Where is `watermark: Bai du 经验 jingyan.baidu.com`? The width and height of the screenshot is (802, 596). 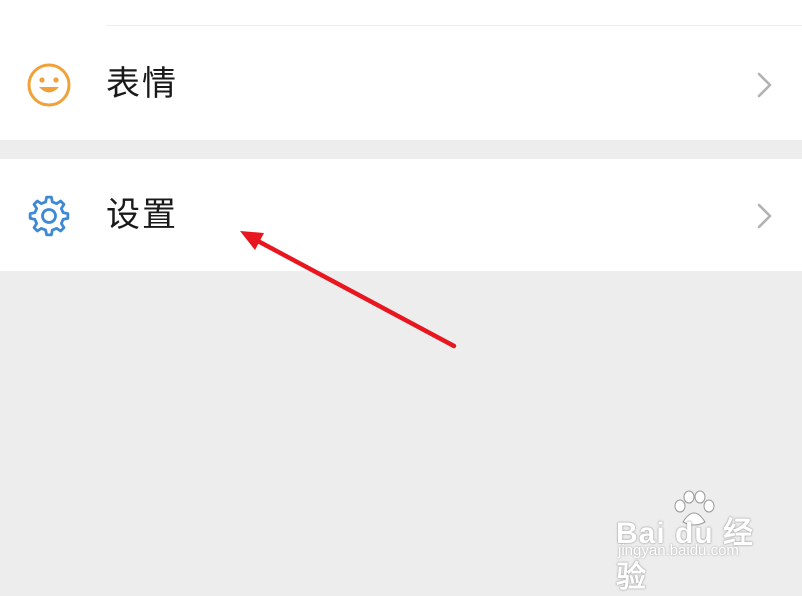
watermark: Bai du 经验 jingyan.baidu.com is located at coordinates (694, 542).